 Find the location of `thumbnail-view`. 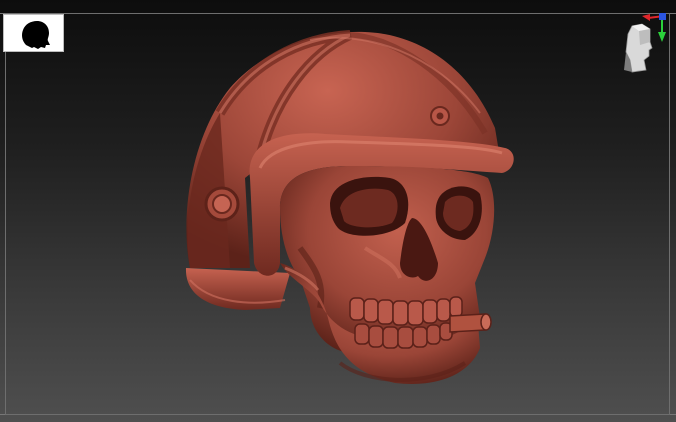

thumbnail-view is located at coordinates (33, 33).